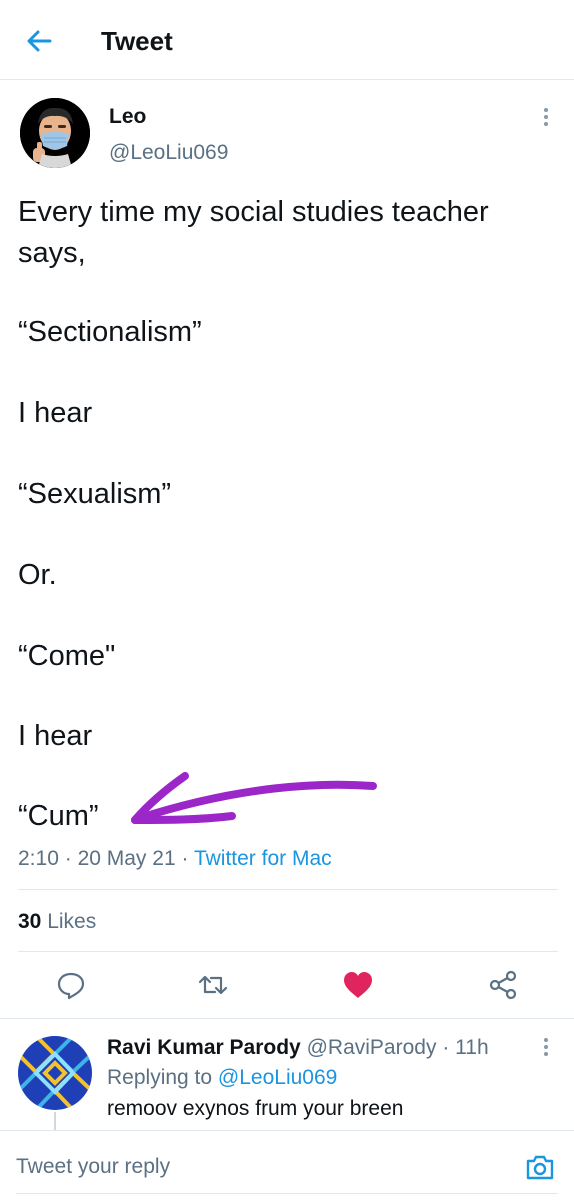 The height and width of the screenshot is (1200, 574). I want to click on likes-count: 30 Likes, so click(57, 922).